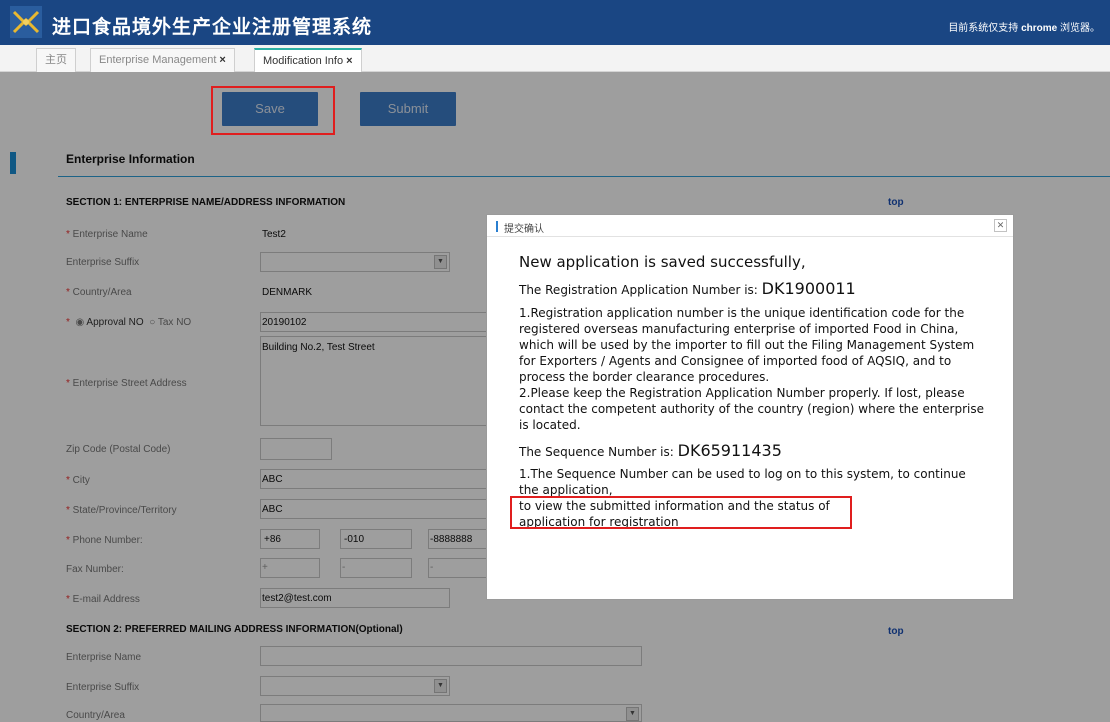  I want to click on app-header: 进口食品境外生产企业注册管理系统 目前系统仅支持 chrome 浏览器。, so click(555, 22).